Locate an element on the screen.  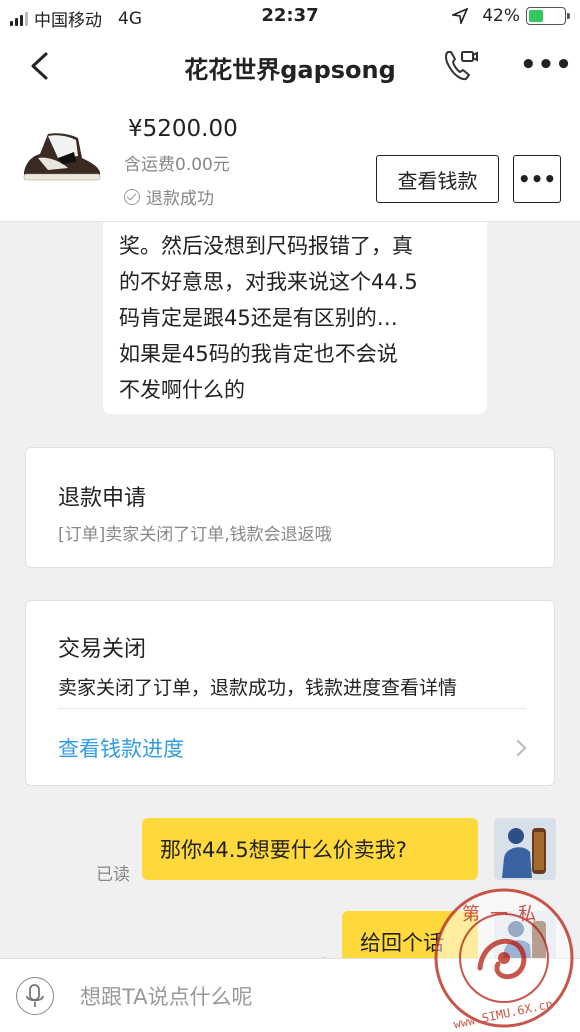
product-price: ¥5200.00 is located at coordinates (183, 129).